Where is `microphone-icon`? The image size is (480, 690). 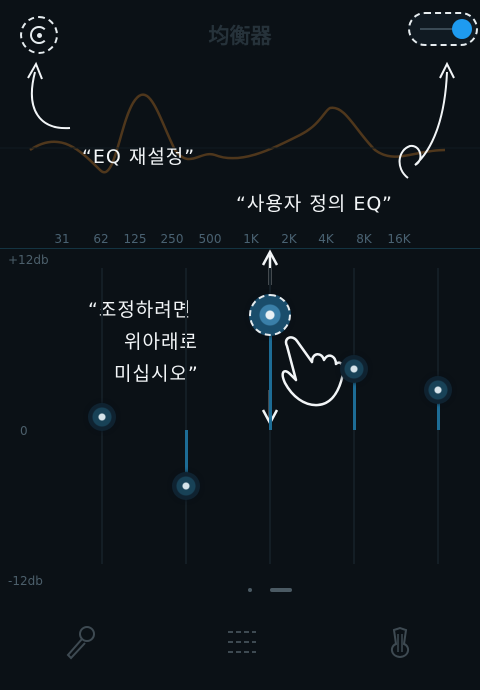
microphone-icon is located at coordinates (80, 642).